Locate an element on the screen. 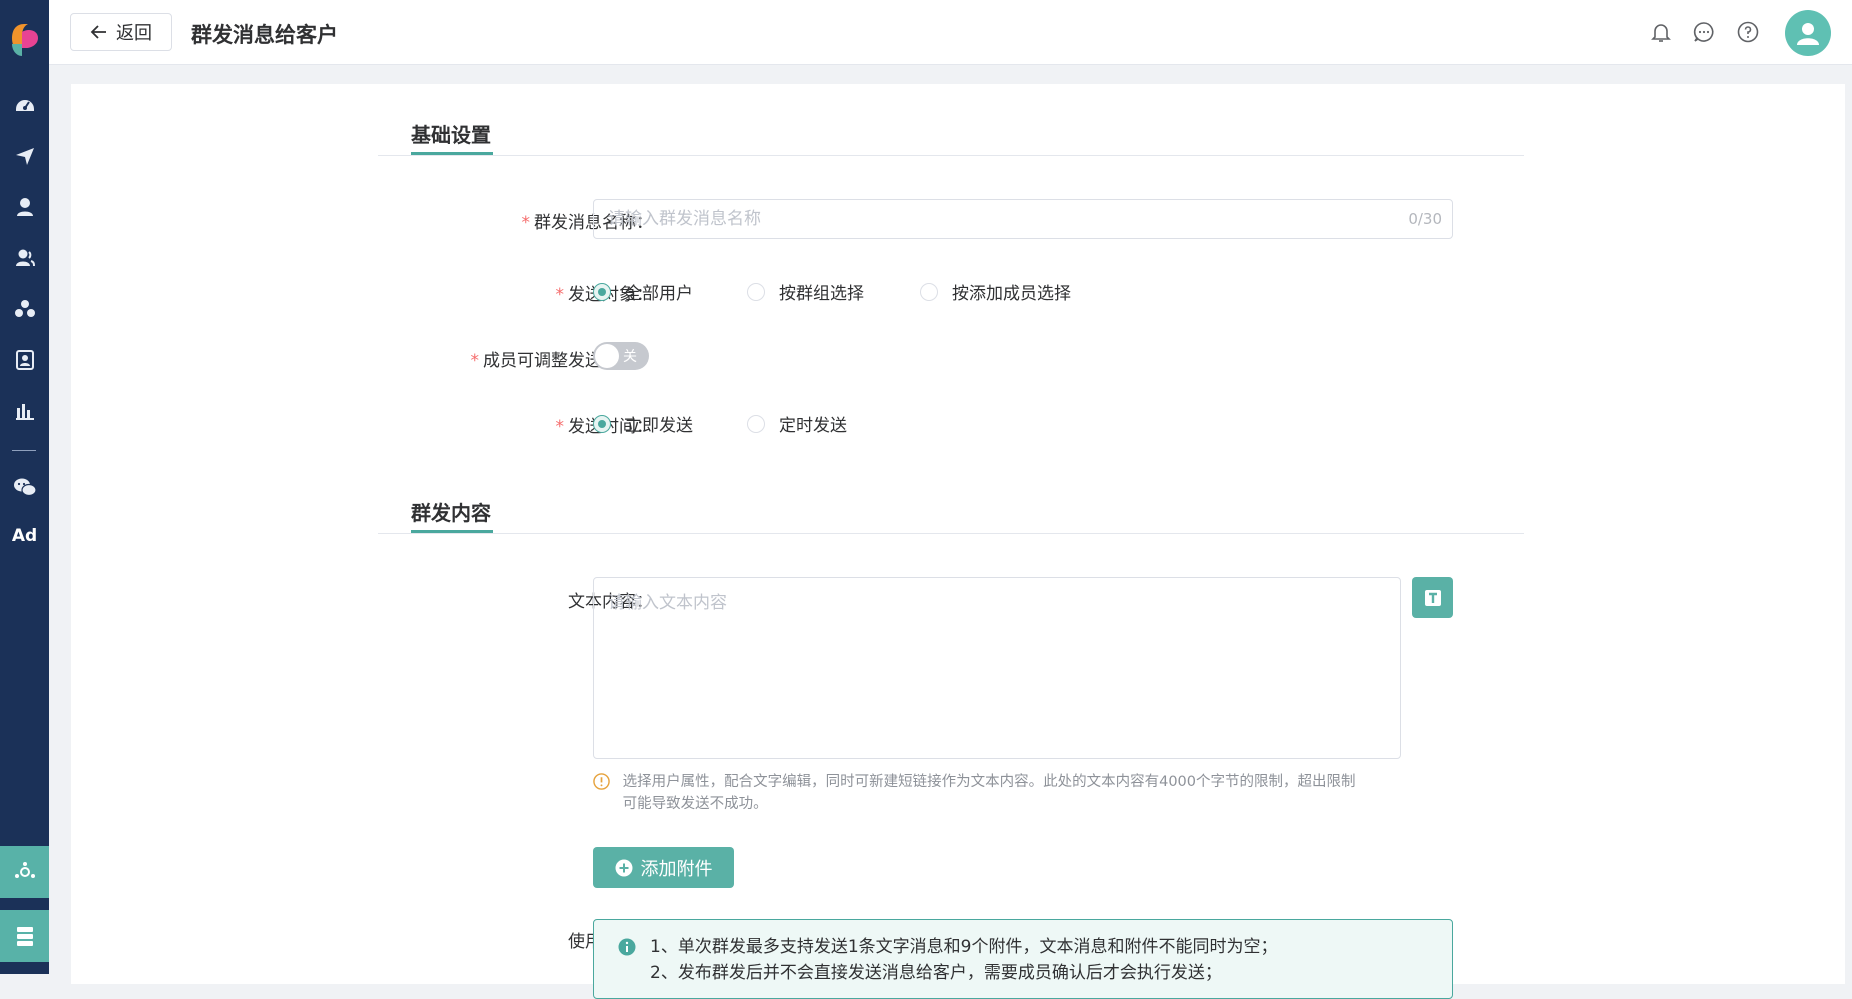 The image size is (1852, 999). avatar-user-icon is located at coordinates (1808, 34).